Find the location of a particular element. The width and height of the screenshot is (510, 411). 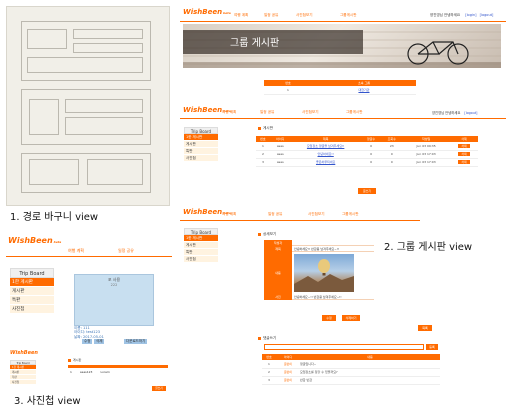

comment-input is located at coordinates (344, 347).